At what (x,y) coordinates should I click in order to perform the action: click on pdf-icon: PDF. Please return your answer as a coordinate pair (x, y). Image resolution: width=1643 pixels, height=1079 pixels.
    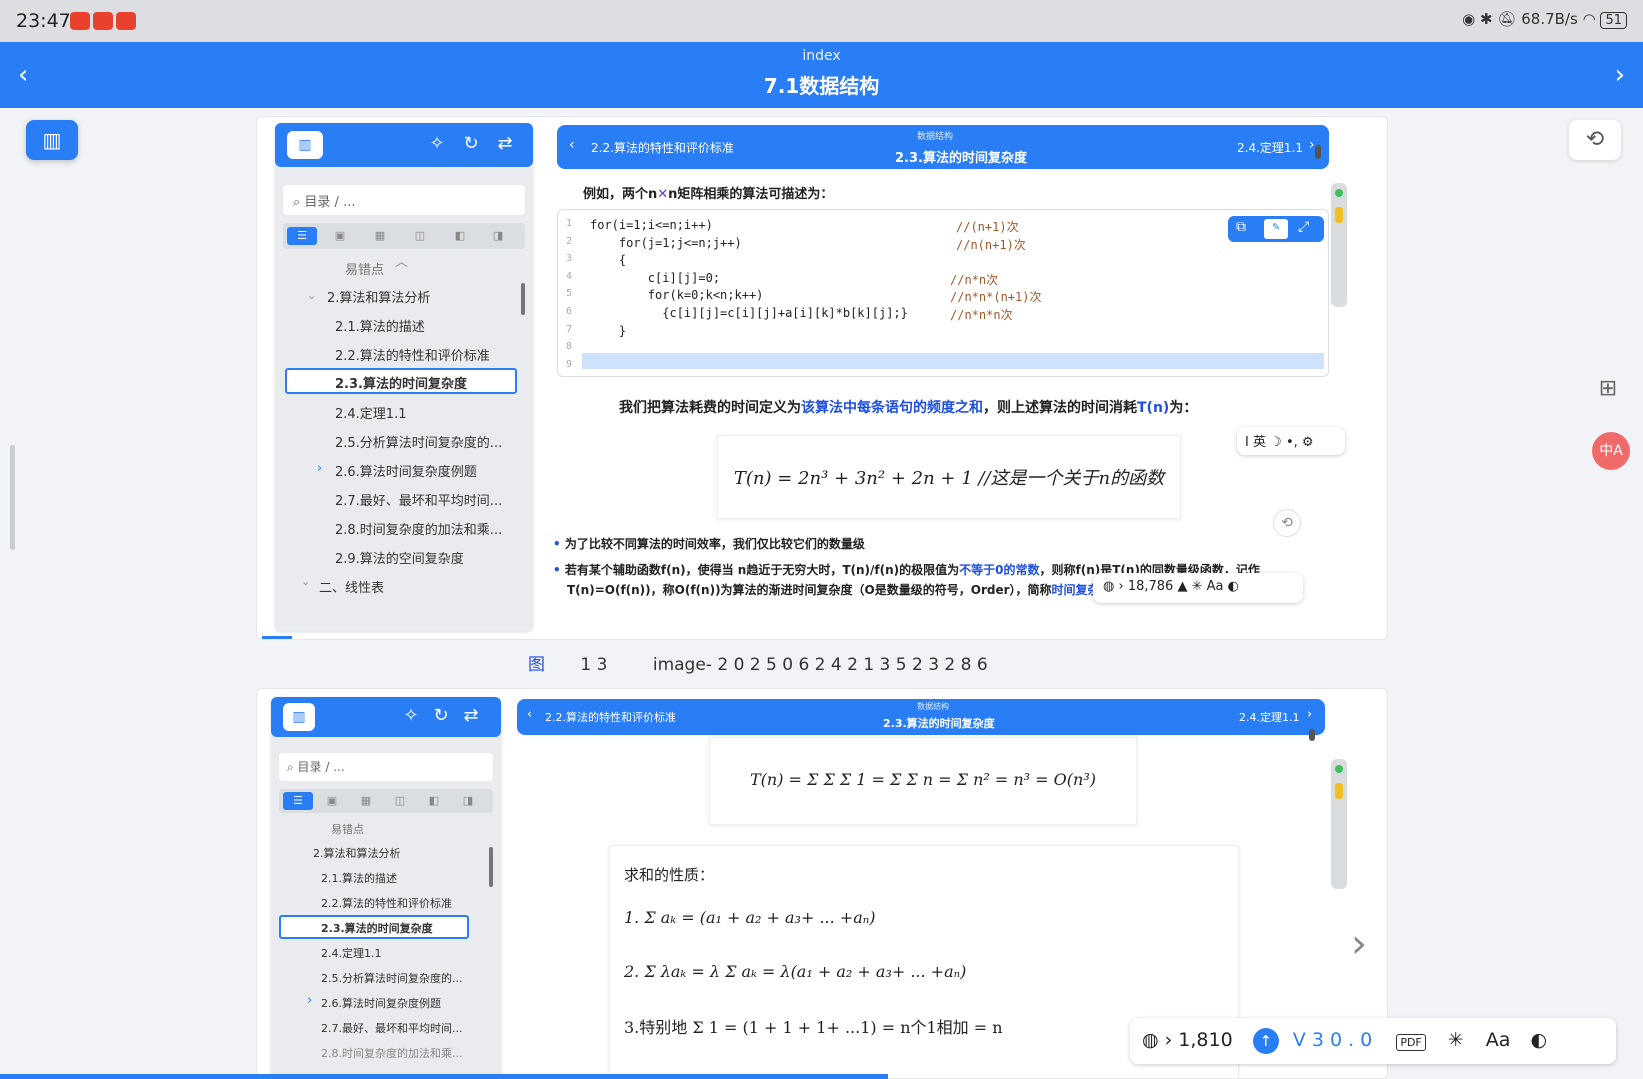
    Looking at the image, I should click on (1411, 1042).